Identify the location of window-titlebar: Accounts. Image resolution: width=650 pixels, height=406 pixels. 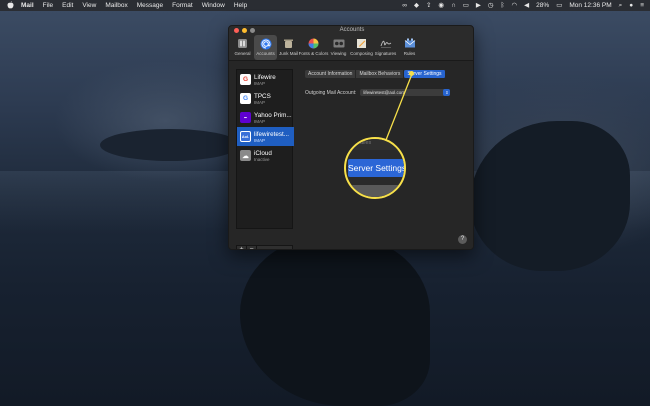
(351, 30).